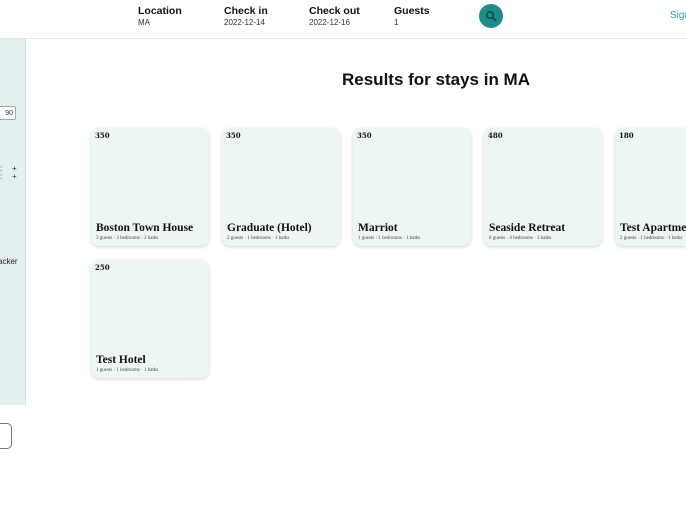 Image resolution: width=686 pixels, height=506 pixels. What do you see at coordinates (13, 222) in the screenshot?
I see `filter-sidebar: 90 :: + + acker t` at bounding box center [13, 222].